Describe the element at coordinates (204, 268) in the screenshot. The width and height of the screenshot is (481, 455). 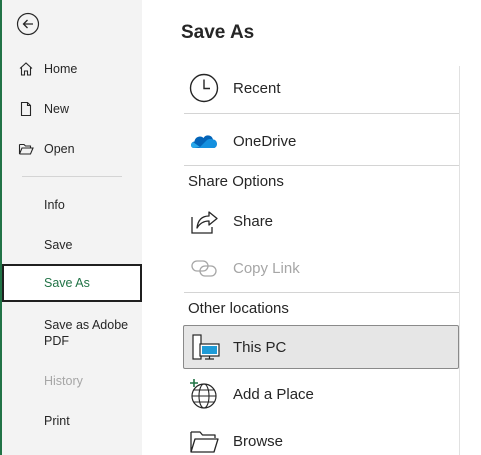
I see `link-icon` at that location.